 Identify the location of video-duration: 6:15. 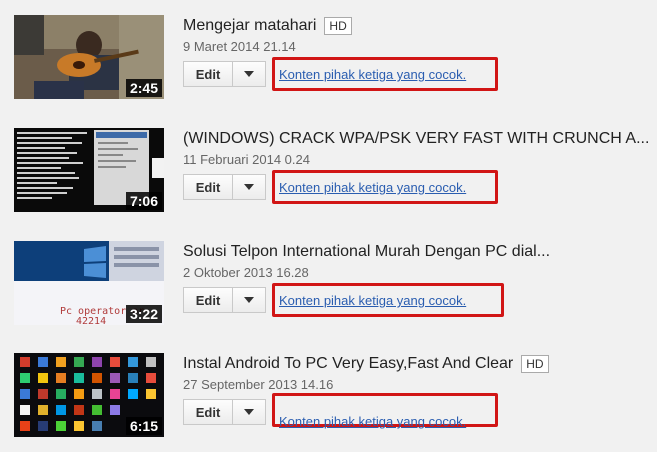
(143, 426).